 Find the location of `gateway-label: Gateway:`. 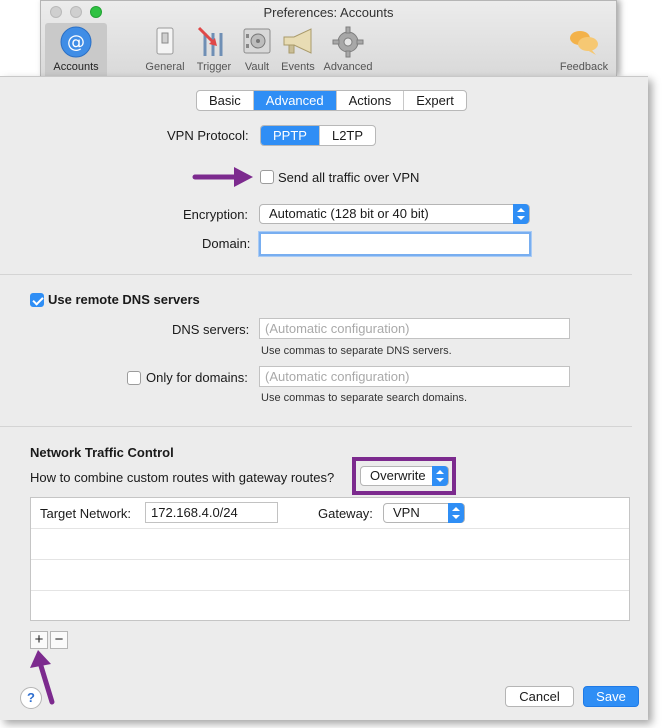

gateway-label: Gateway: is located at coordinates (345, 513).